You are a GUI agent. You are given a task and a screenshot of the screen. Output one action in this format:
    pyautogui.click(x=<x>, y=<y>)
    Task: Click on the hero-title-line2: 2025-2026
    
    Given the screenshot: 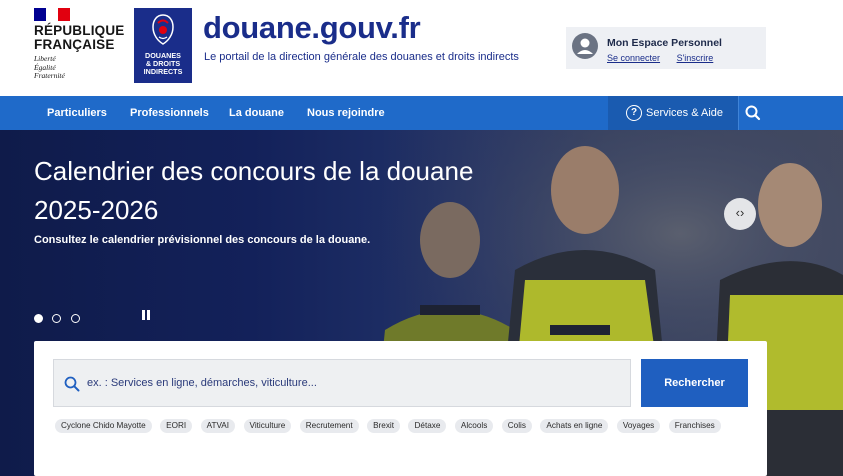 What is the action you would take?
    pyautogui.click(x=96, y=210)
    